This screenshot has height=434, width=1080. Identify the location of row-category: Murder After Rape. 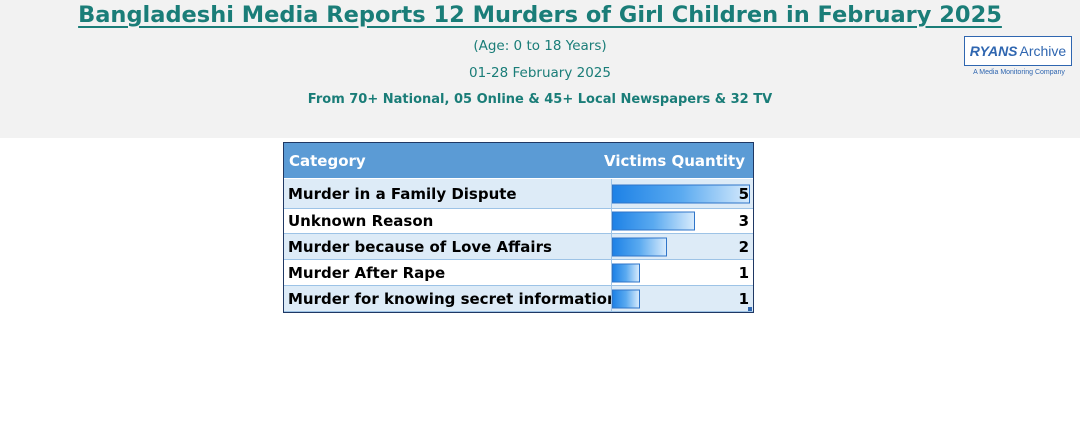
(367, 272).